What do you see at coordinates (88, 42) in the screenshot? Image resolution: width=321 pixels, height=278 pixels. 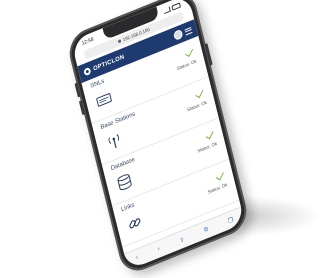 I see `status-time: 12:58` at bounding box center [88, 42].